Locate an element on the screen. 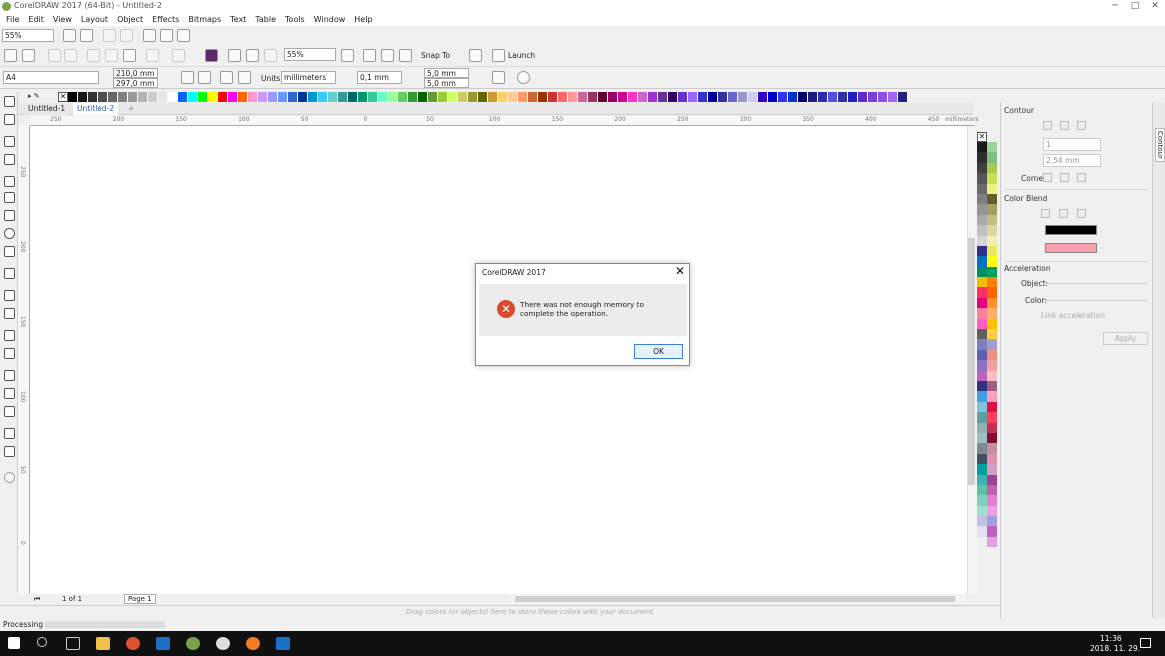  fill-color-swatch is located at coordinates (1071, 248).